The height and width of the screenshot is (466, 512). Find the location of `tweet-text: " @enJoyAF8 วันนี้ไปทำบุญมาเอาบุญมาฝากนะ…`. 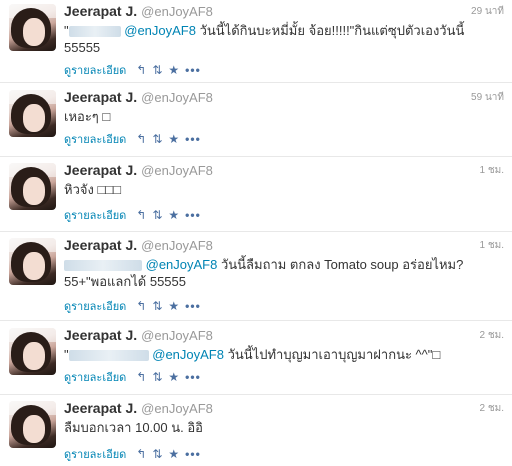

tweet-text: " @enJoyAF8 วันนี้ไปทำบุญมาเอาบุญมาฝากนะ… is located at coordinates (252, 354).